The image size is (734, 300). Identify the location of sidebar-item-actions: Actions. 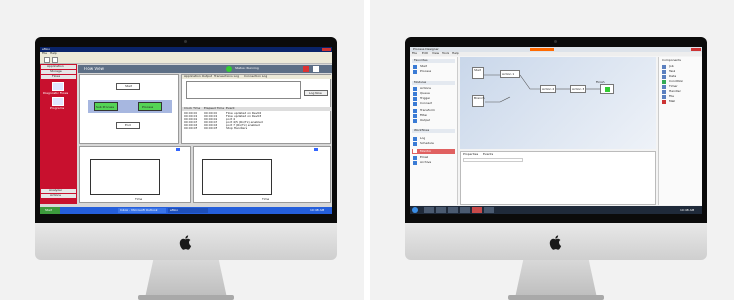
(434, 89).